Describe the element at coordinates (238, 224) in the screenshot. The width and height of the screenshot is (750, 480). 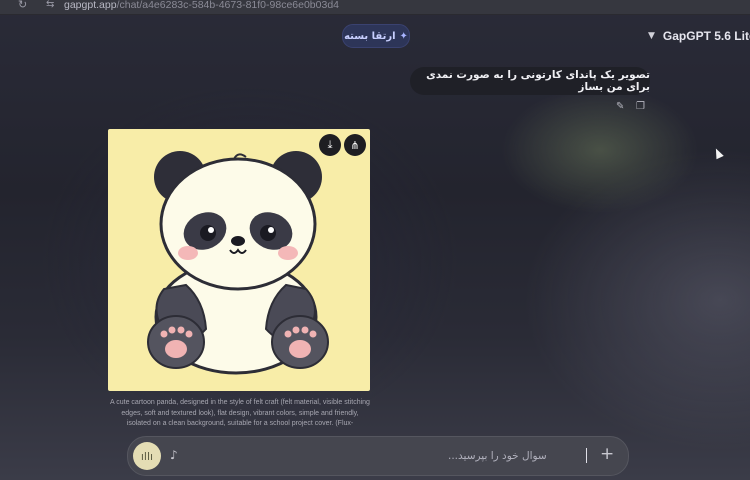
I see `panda-head` at that location.